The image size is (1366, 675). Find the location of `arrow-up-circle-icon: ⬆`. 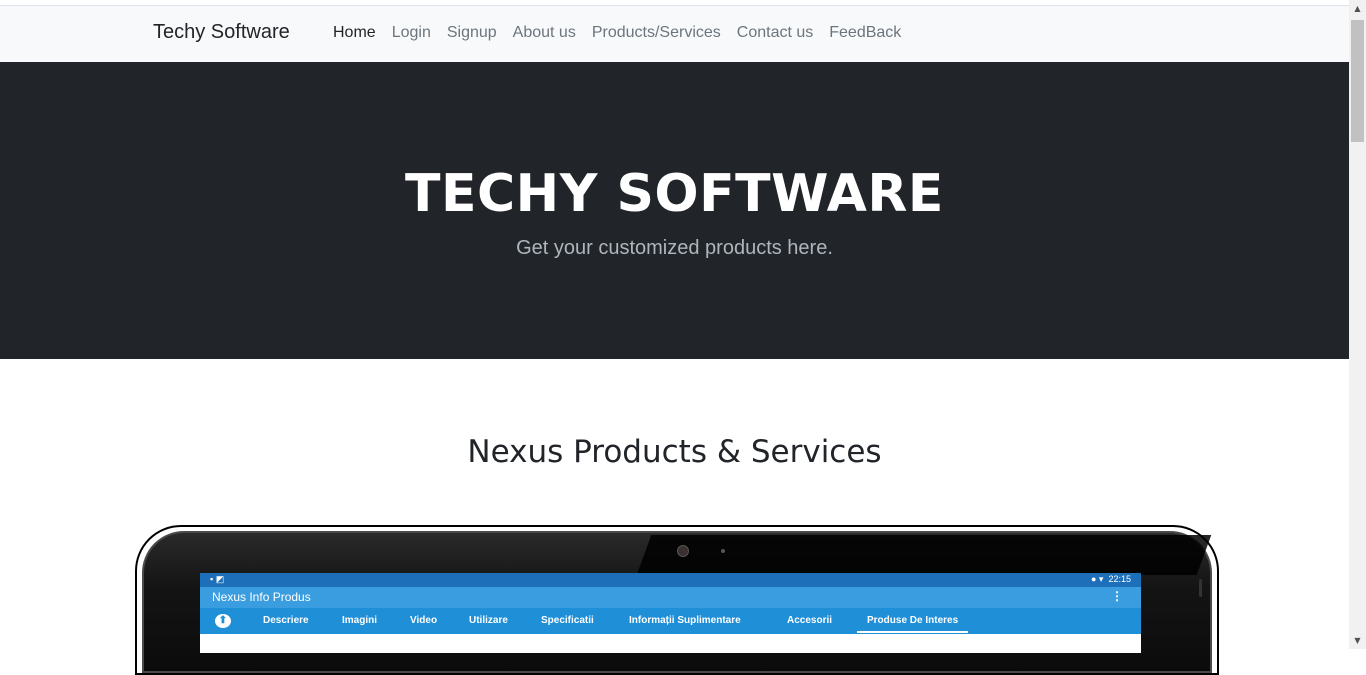

arrow-up-circle-icon: ⬆ is located at coordinates (223, 621).